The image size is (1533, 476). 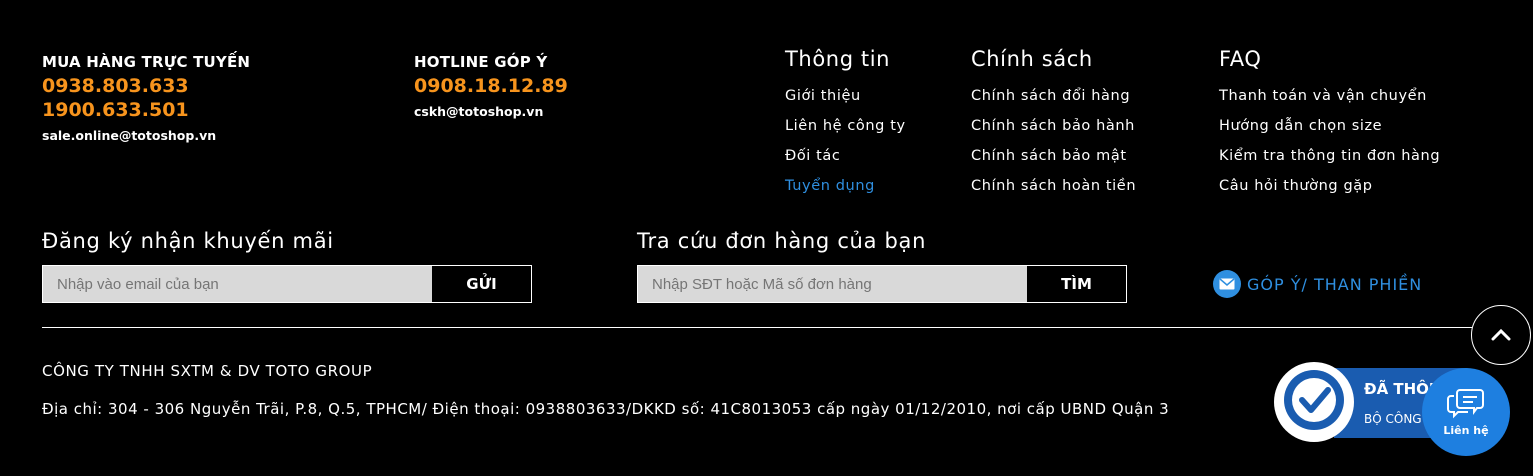 What do you see at coordinates (1240, 59) in the screenshot?
I see `footer-col-faq-title: FAQ` at bounding box center [1240, 59].